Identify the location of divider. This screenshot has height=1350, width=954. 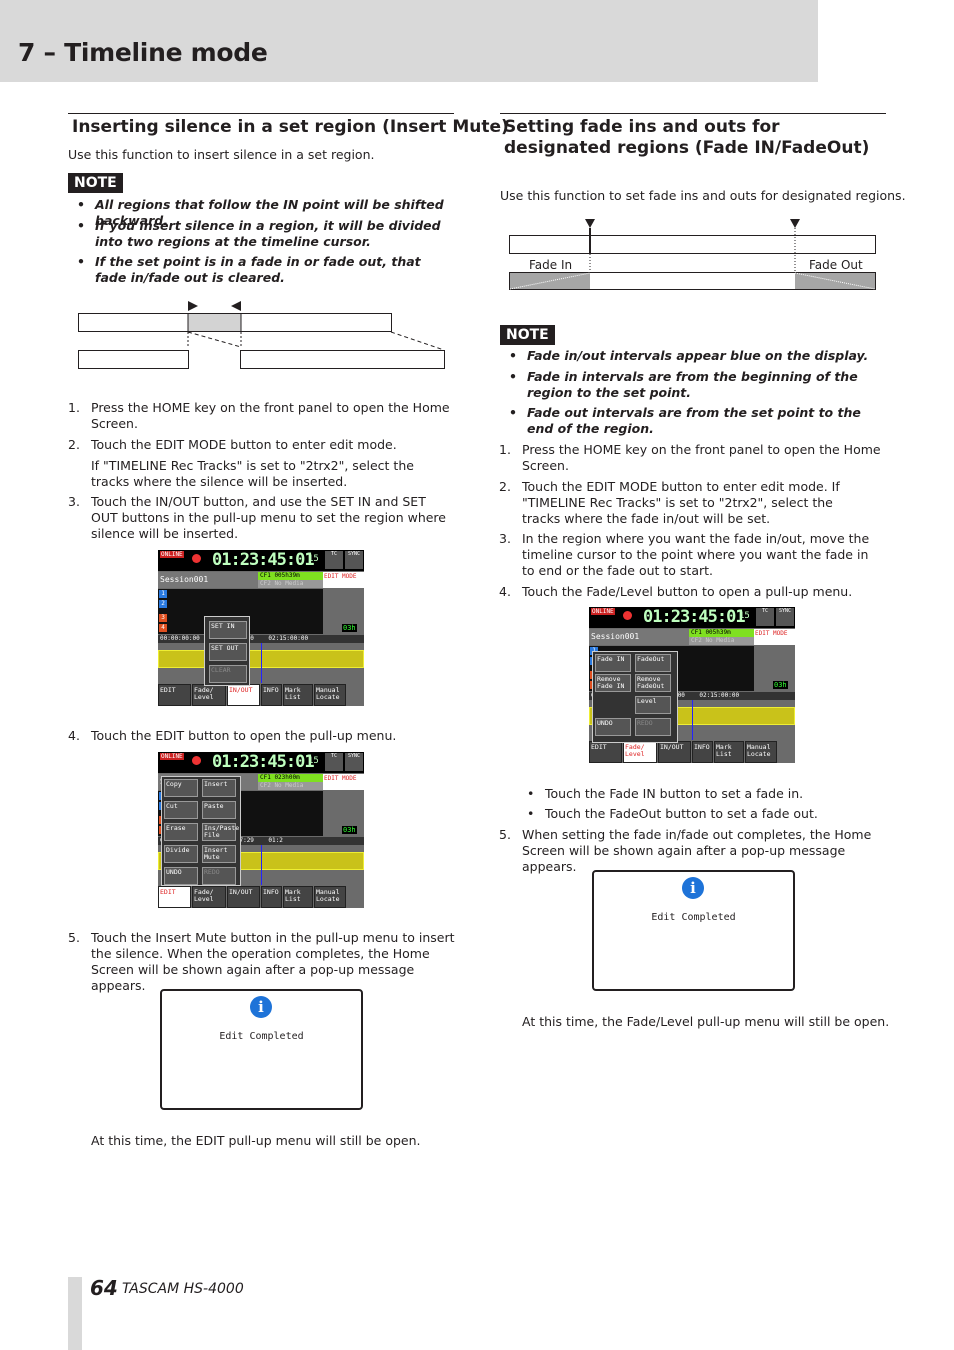
(693, 113).